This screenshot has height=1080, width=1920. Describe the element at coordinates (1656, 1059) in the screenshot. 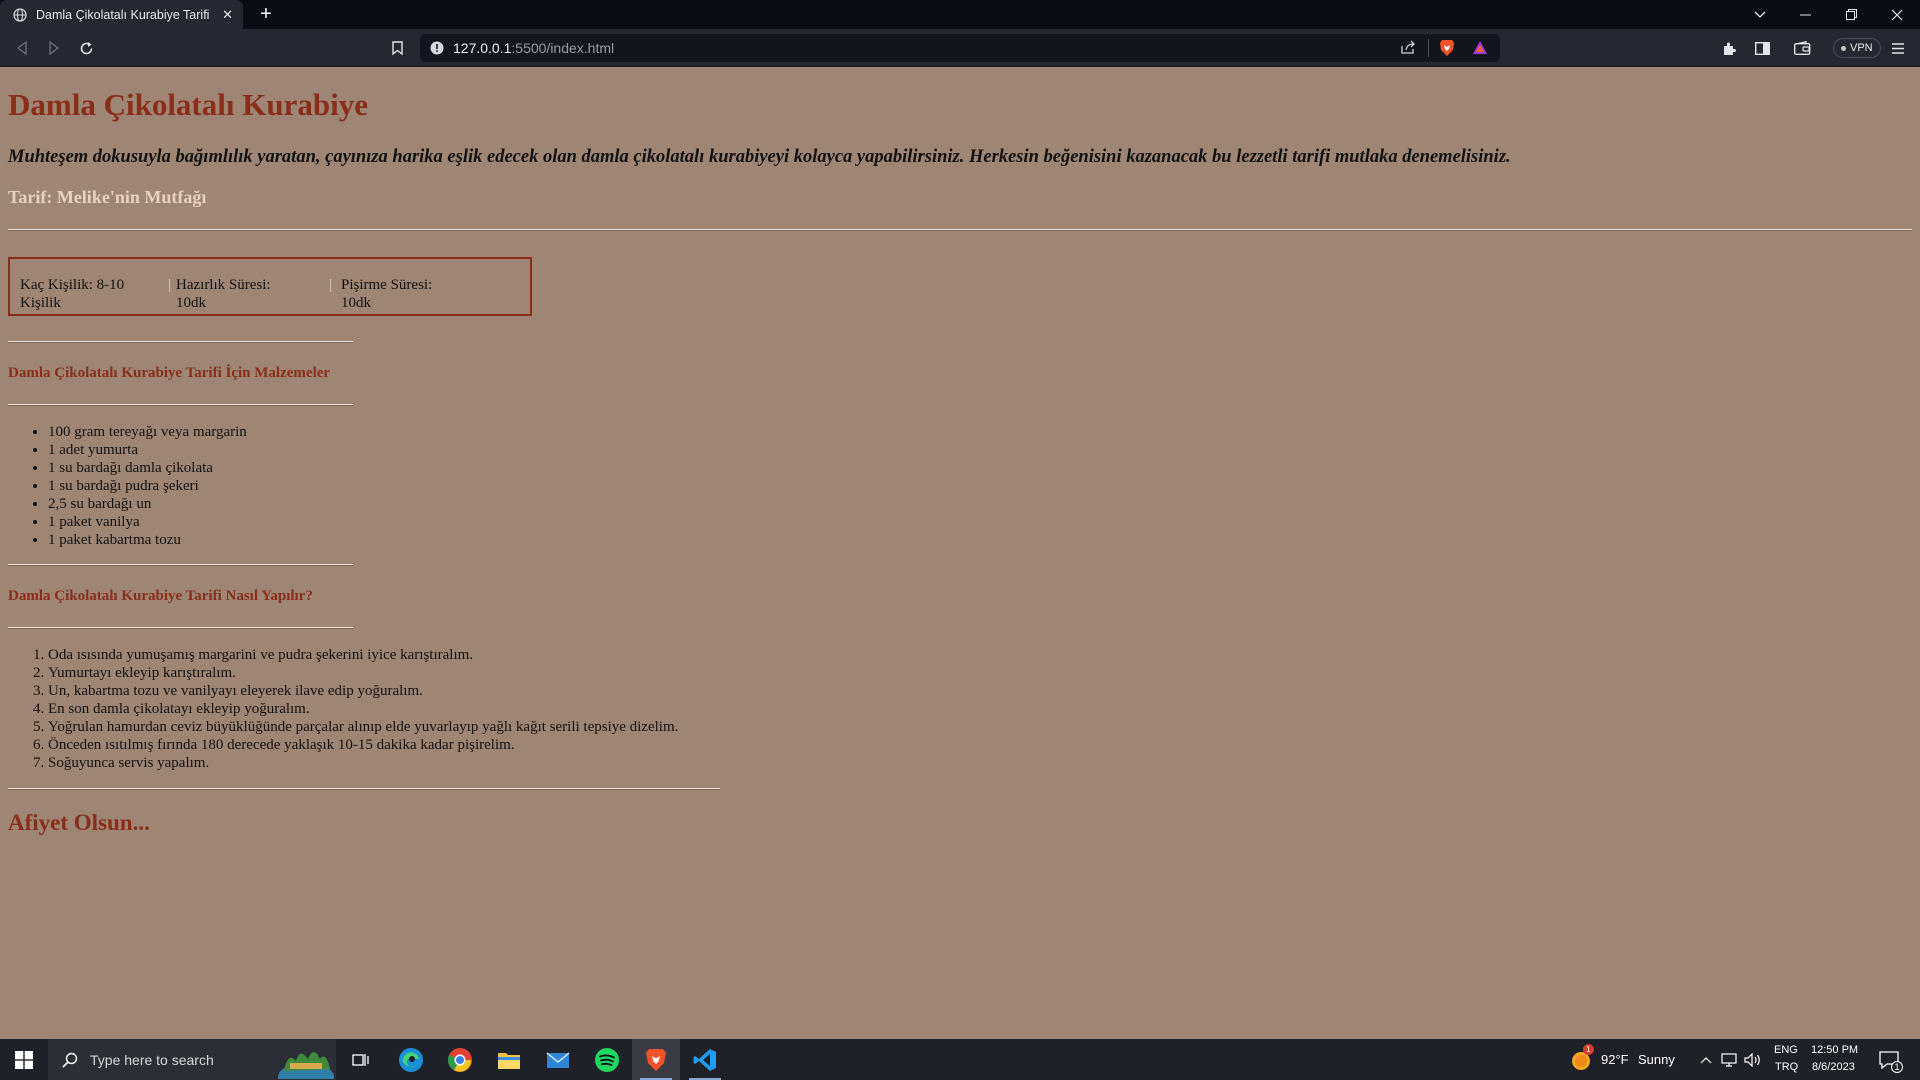

I see `weather-description: Sunny` at that location.